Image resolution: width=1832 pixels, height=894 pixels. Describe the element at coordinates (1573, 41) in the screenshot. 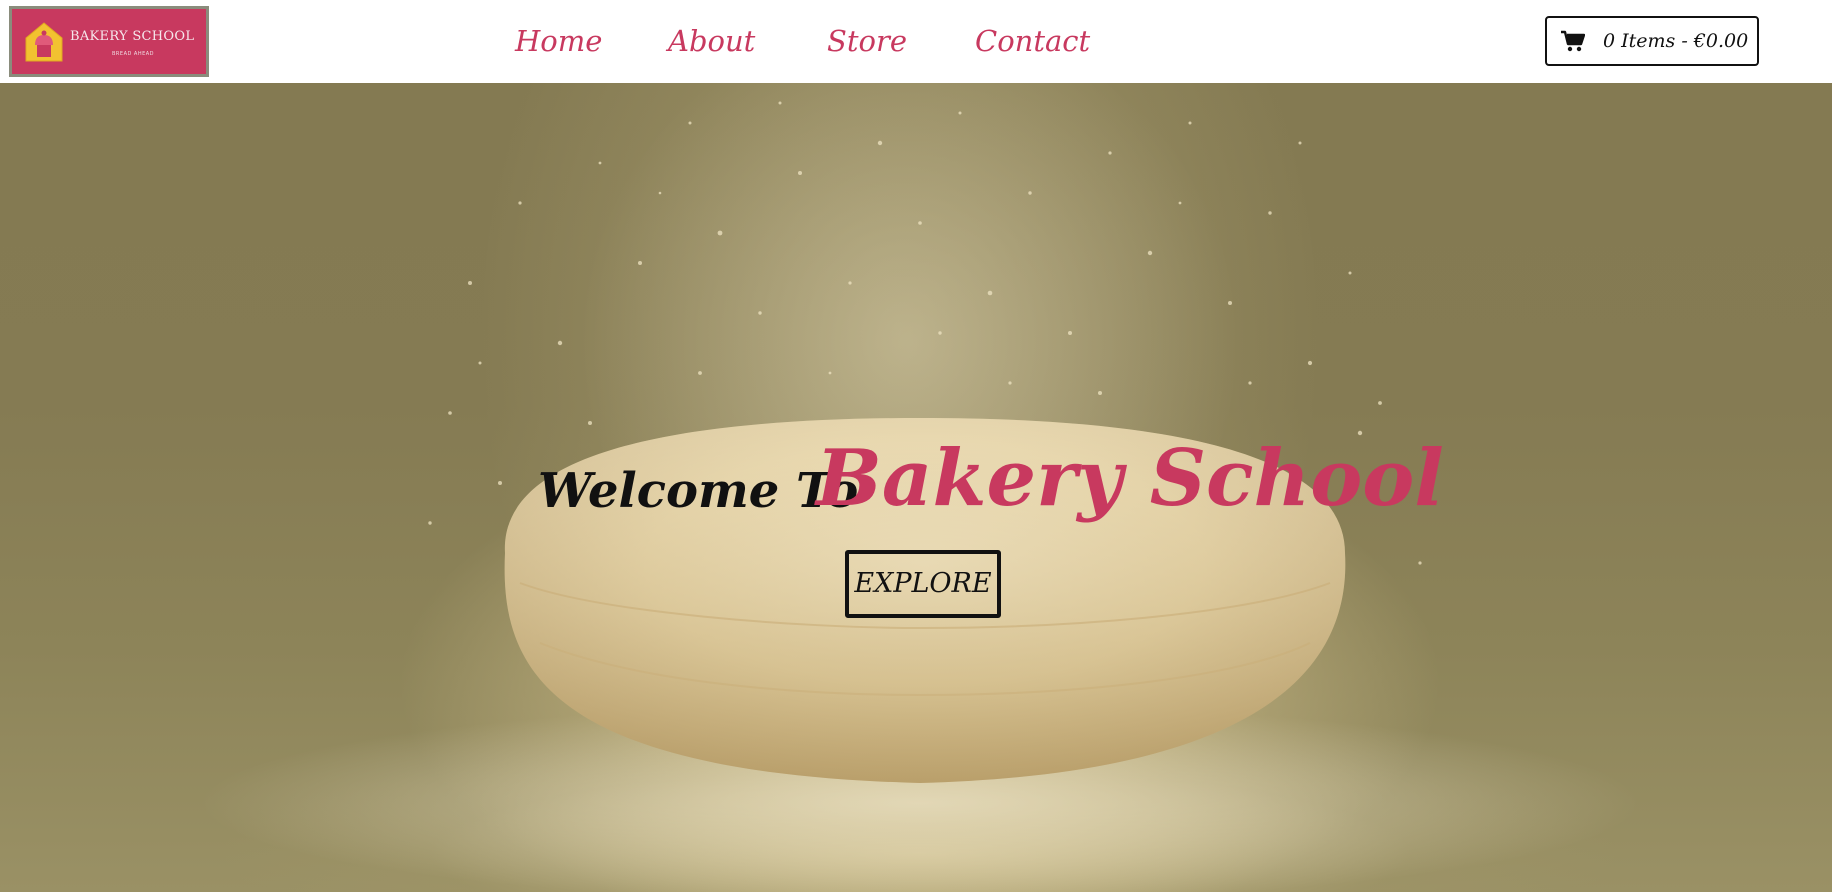

I see `shopping-cart-icon` at that location.